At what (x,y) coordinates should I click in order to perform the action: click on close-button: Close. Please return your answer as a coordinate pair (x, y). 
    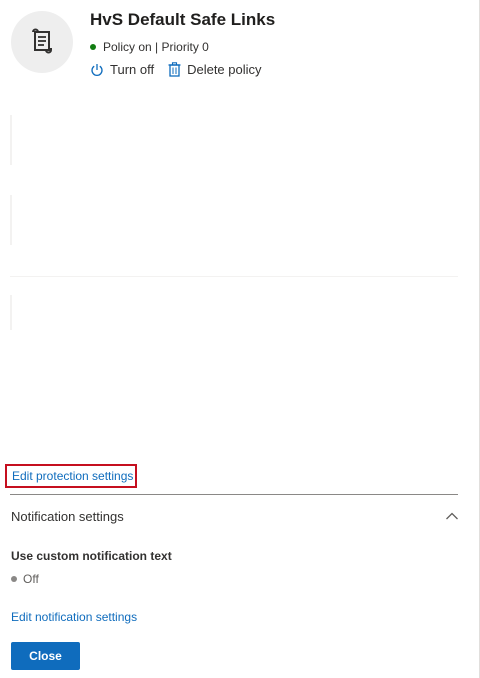
    Looking at the image, I should click on (45, 656).